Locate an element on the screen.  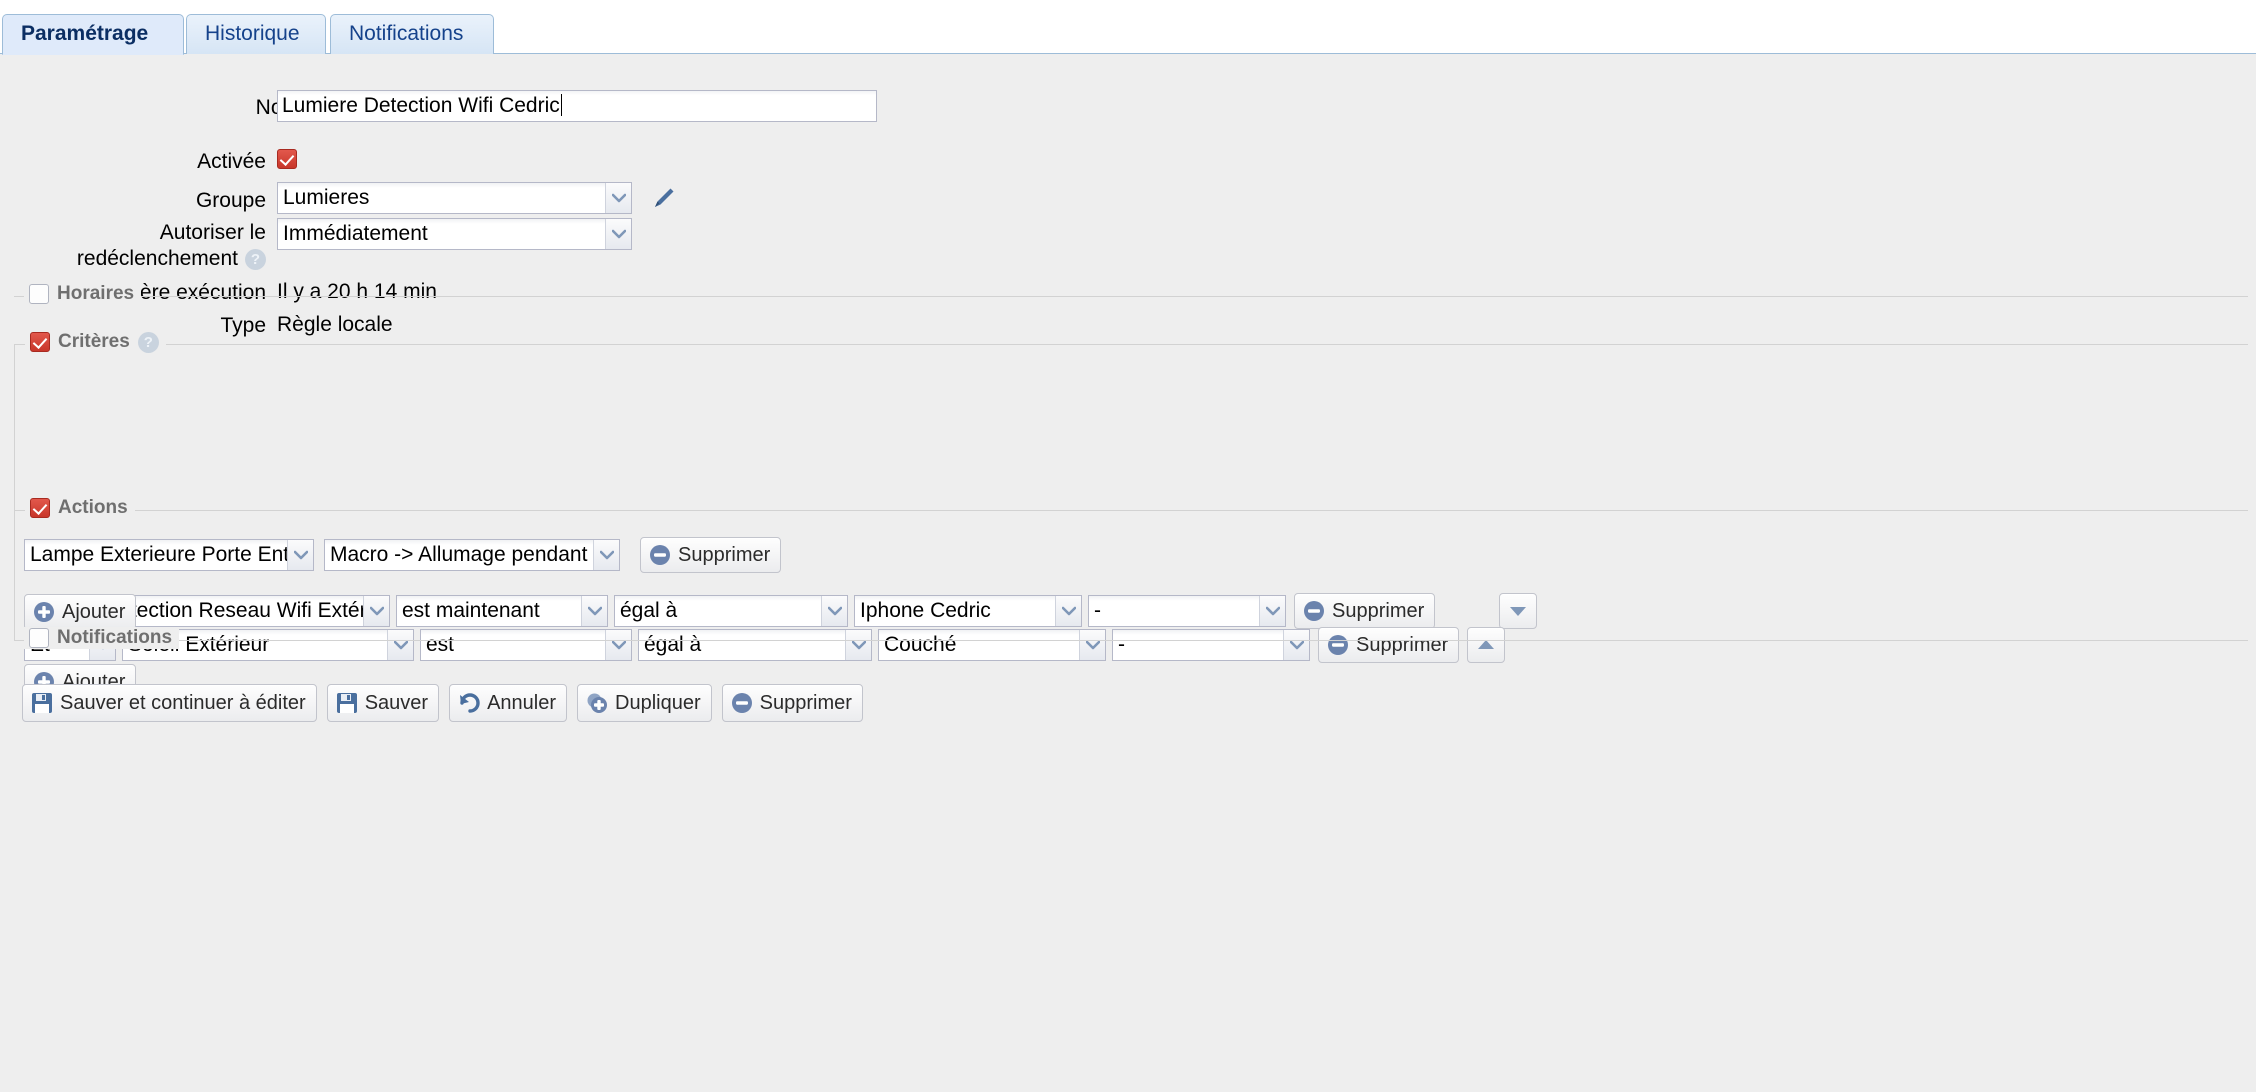
section-actions: Actions is located at coordinates (1131, 568).